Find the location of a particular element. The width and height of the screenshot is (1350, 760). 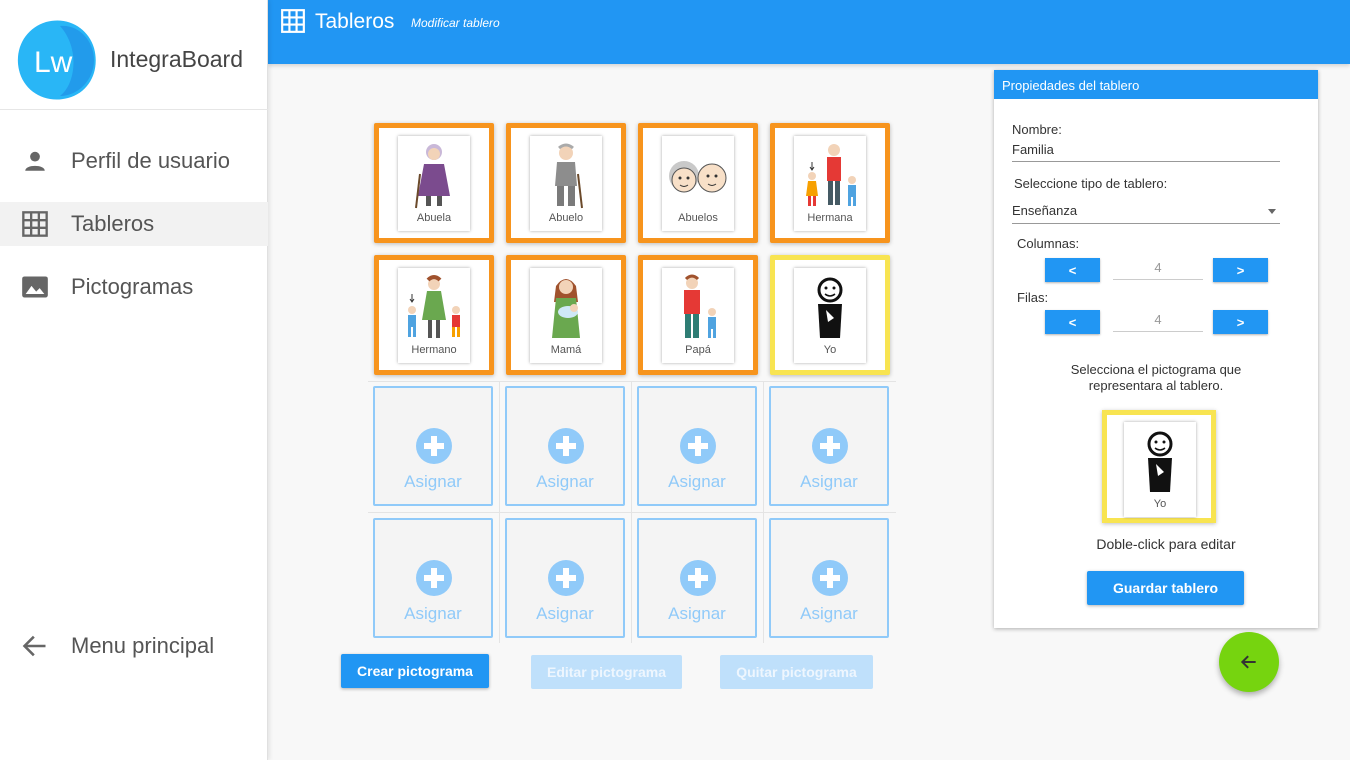

board-cell: Abuelos is located at coordinates (698, 183).